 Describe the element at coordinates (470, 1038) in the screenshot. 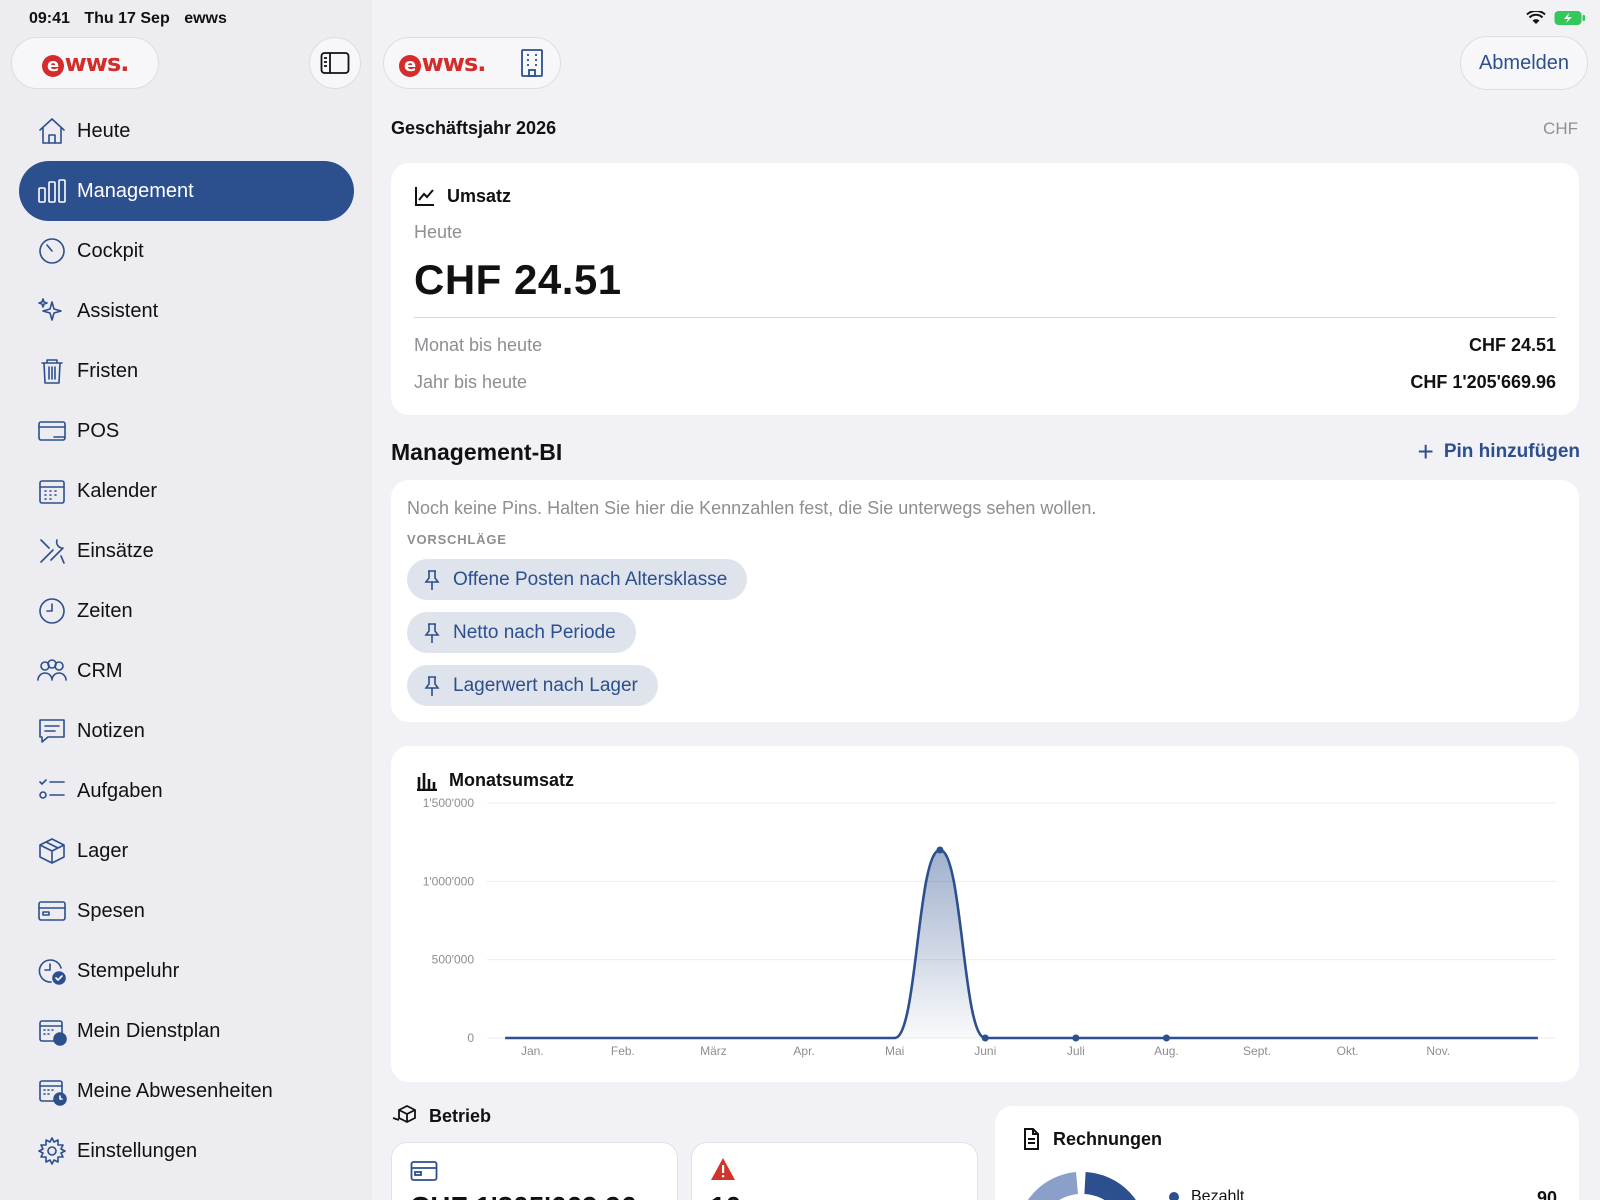

I see `y-tick-label: 0` at that location.